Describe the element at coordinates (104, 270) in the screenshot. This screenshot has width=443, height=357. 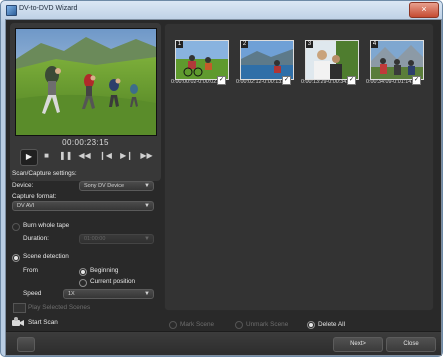
I see `from-beginning-label: Beginning` at that location.